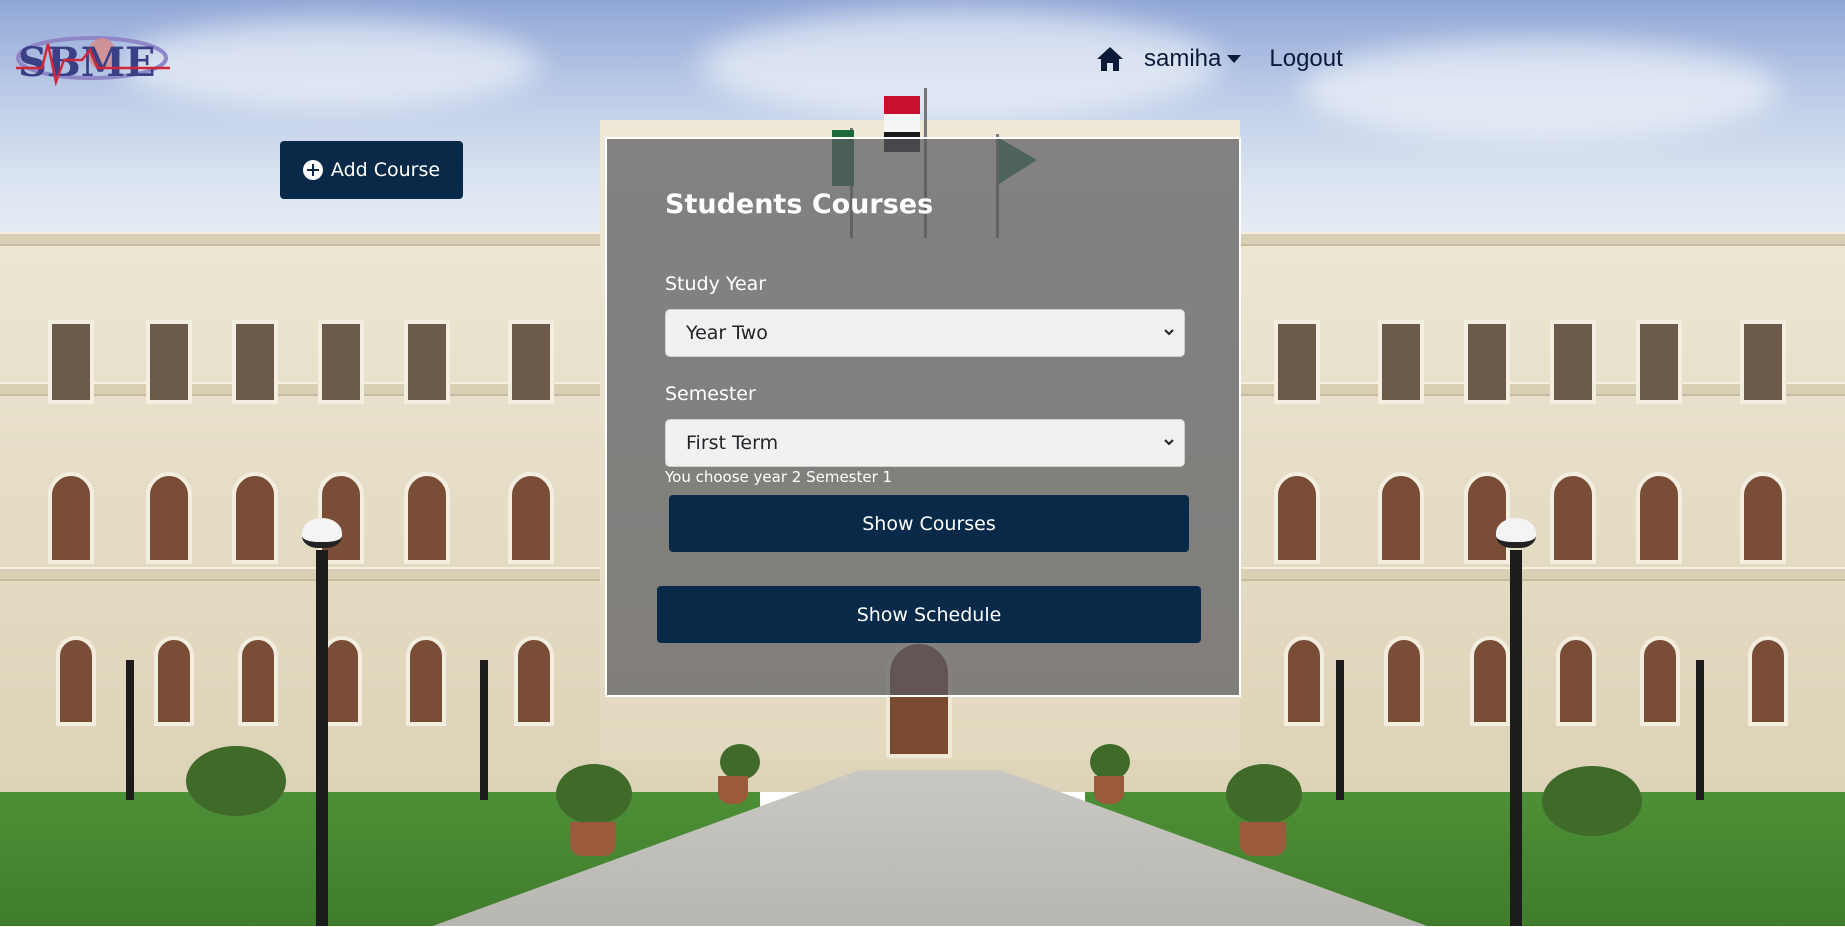 Image resolution: width=1845 pixels, height=927 pixels. What do you see at coordinates (925, 333) in the screenshot?
I see `study-year-select: Year Two` at bounding box center [925, 333].